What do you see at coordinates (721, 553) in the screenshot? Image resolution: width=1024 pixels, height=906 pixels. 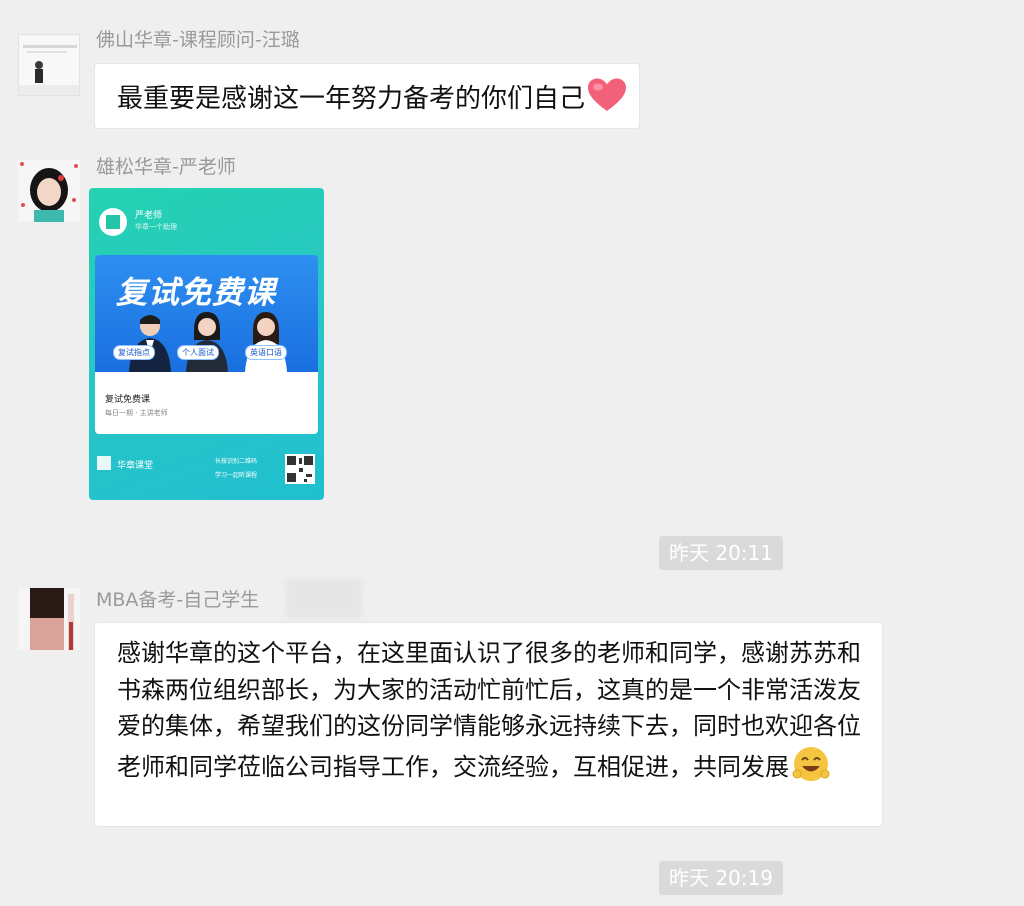 I see `timestamp: 昨天 20:11` at bounding box center [721, 553].